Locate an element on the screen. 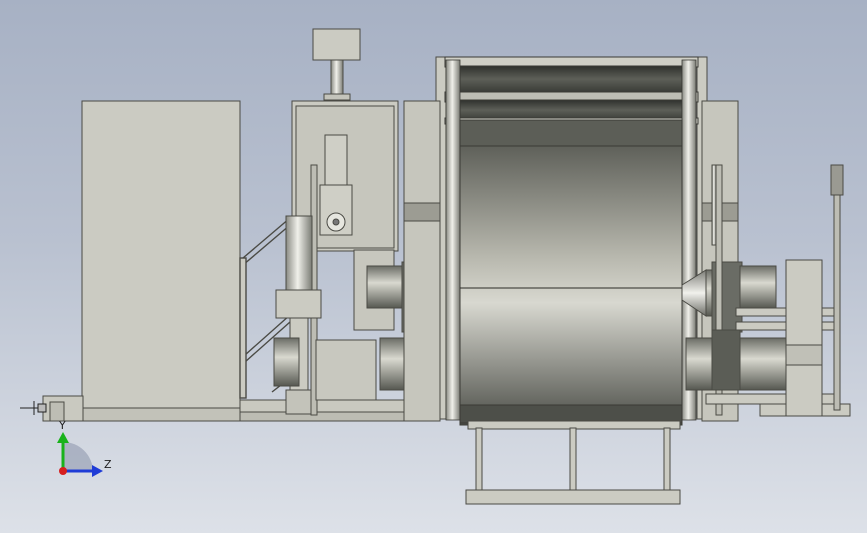  axis-triad: Y Z is located at coordinates (84, 448).